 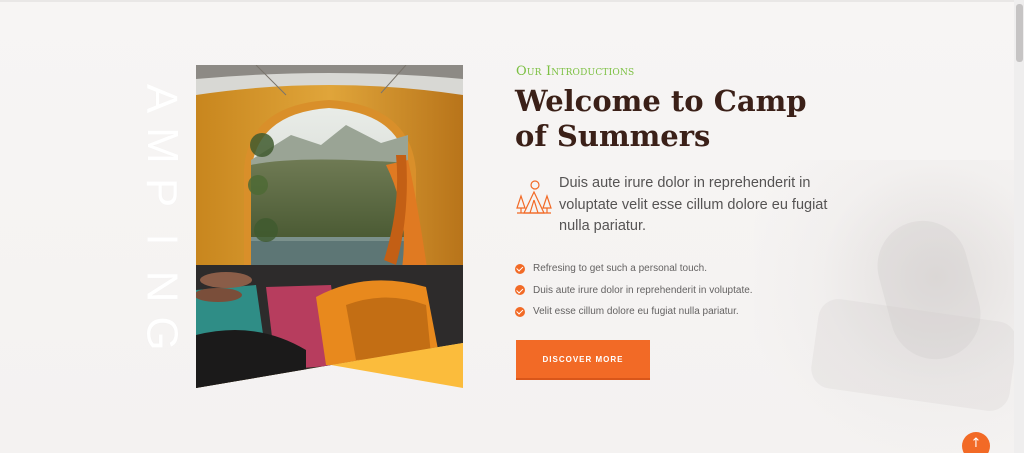 What do you see at coordinates (1019, 33) in the screenshot?
I see `scrollbar-thumb` at bounding box center [1019, 33].